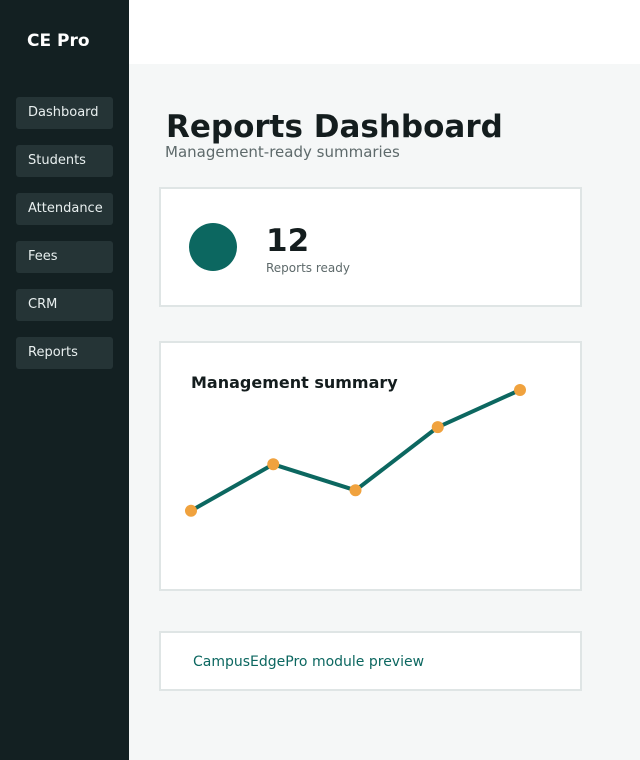  Describe the element at coordinates (282, 152) in the screenshot. I see `page-subtitle: Management-ready summaries` at that location.